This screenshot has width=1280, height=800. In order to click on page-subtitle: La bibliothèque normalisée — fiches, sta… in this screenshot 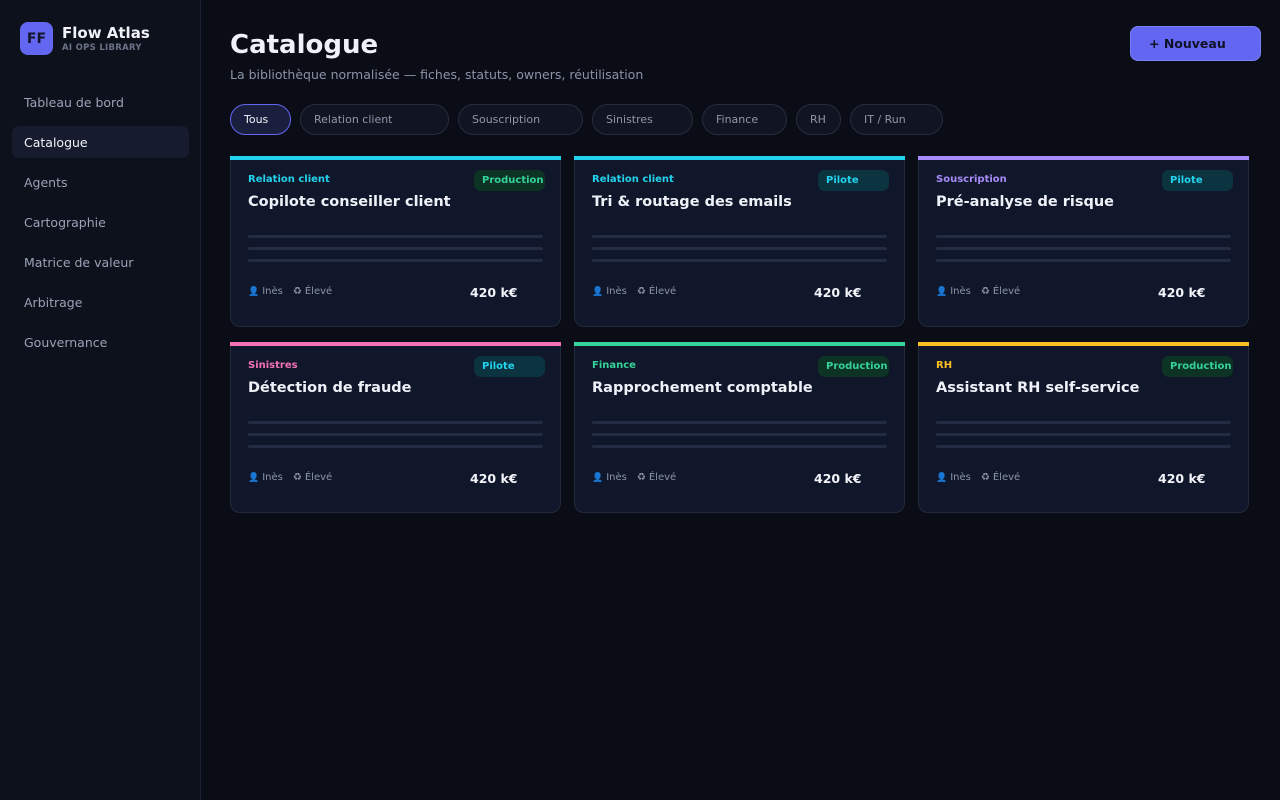, I will do `click(437, 74)`.